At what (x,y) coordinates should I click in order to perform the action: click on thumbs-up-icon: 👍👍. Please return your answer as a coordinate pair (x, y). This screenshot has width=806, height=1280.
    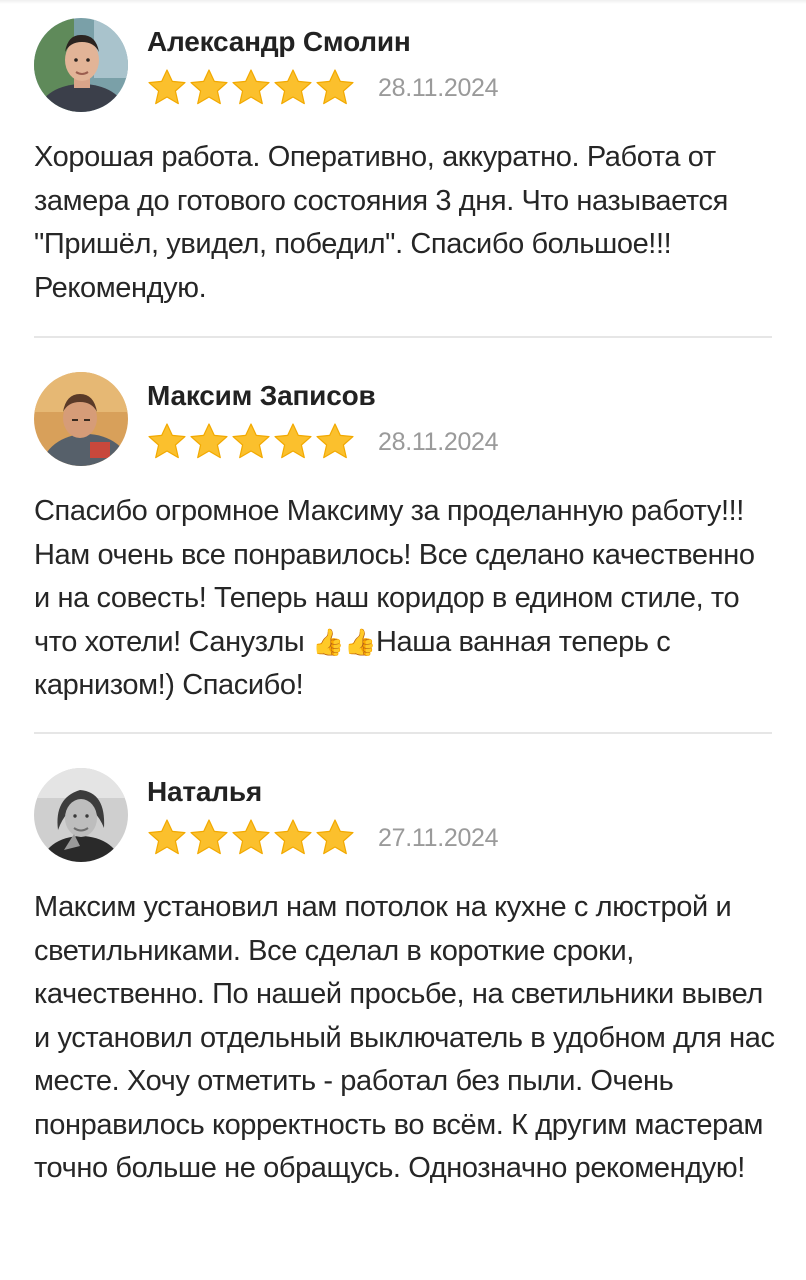
    Looking at the image, I should click on (343, 641).